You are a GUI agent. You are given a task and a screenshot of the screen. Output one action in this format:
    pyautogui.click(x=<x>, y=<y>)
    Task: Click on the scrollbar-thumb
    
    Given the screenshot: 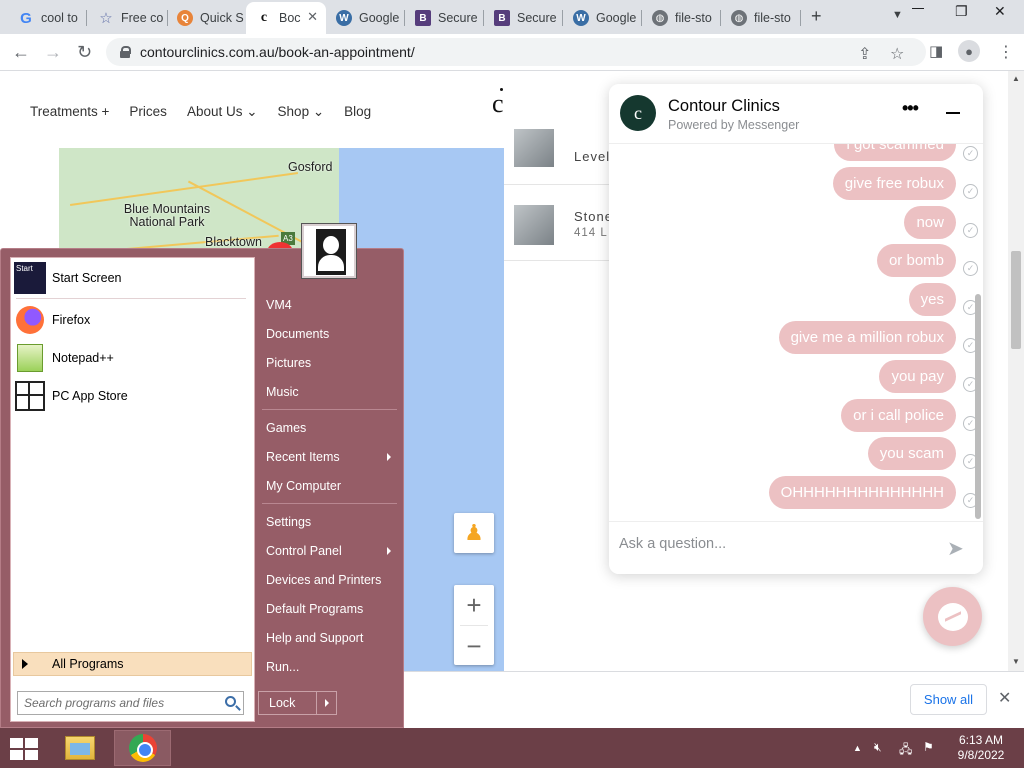 What is the action you would take?
    pyautogui.click(x=1016, y=300)
    